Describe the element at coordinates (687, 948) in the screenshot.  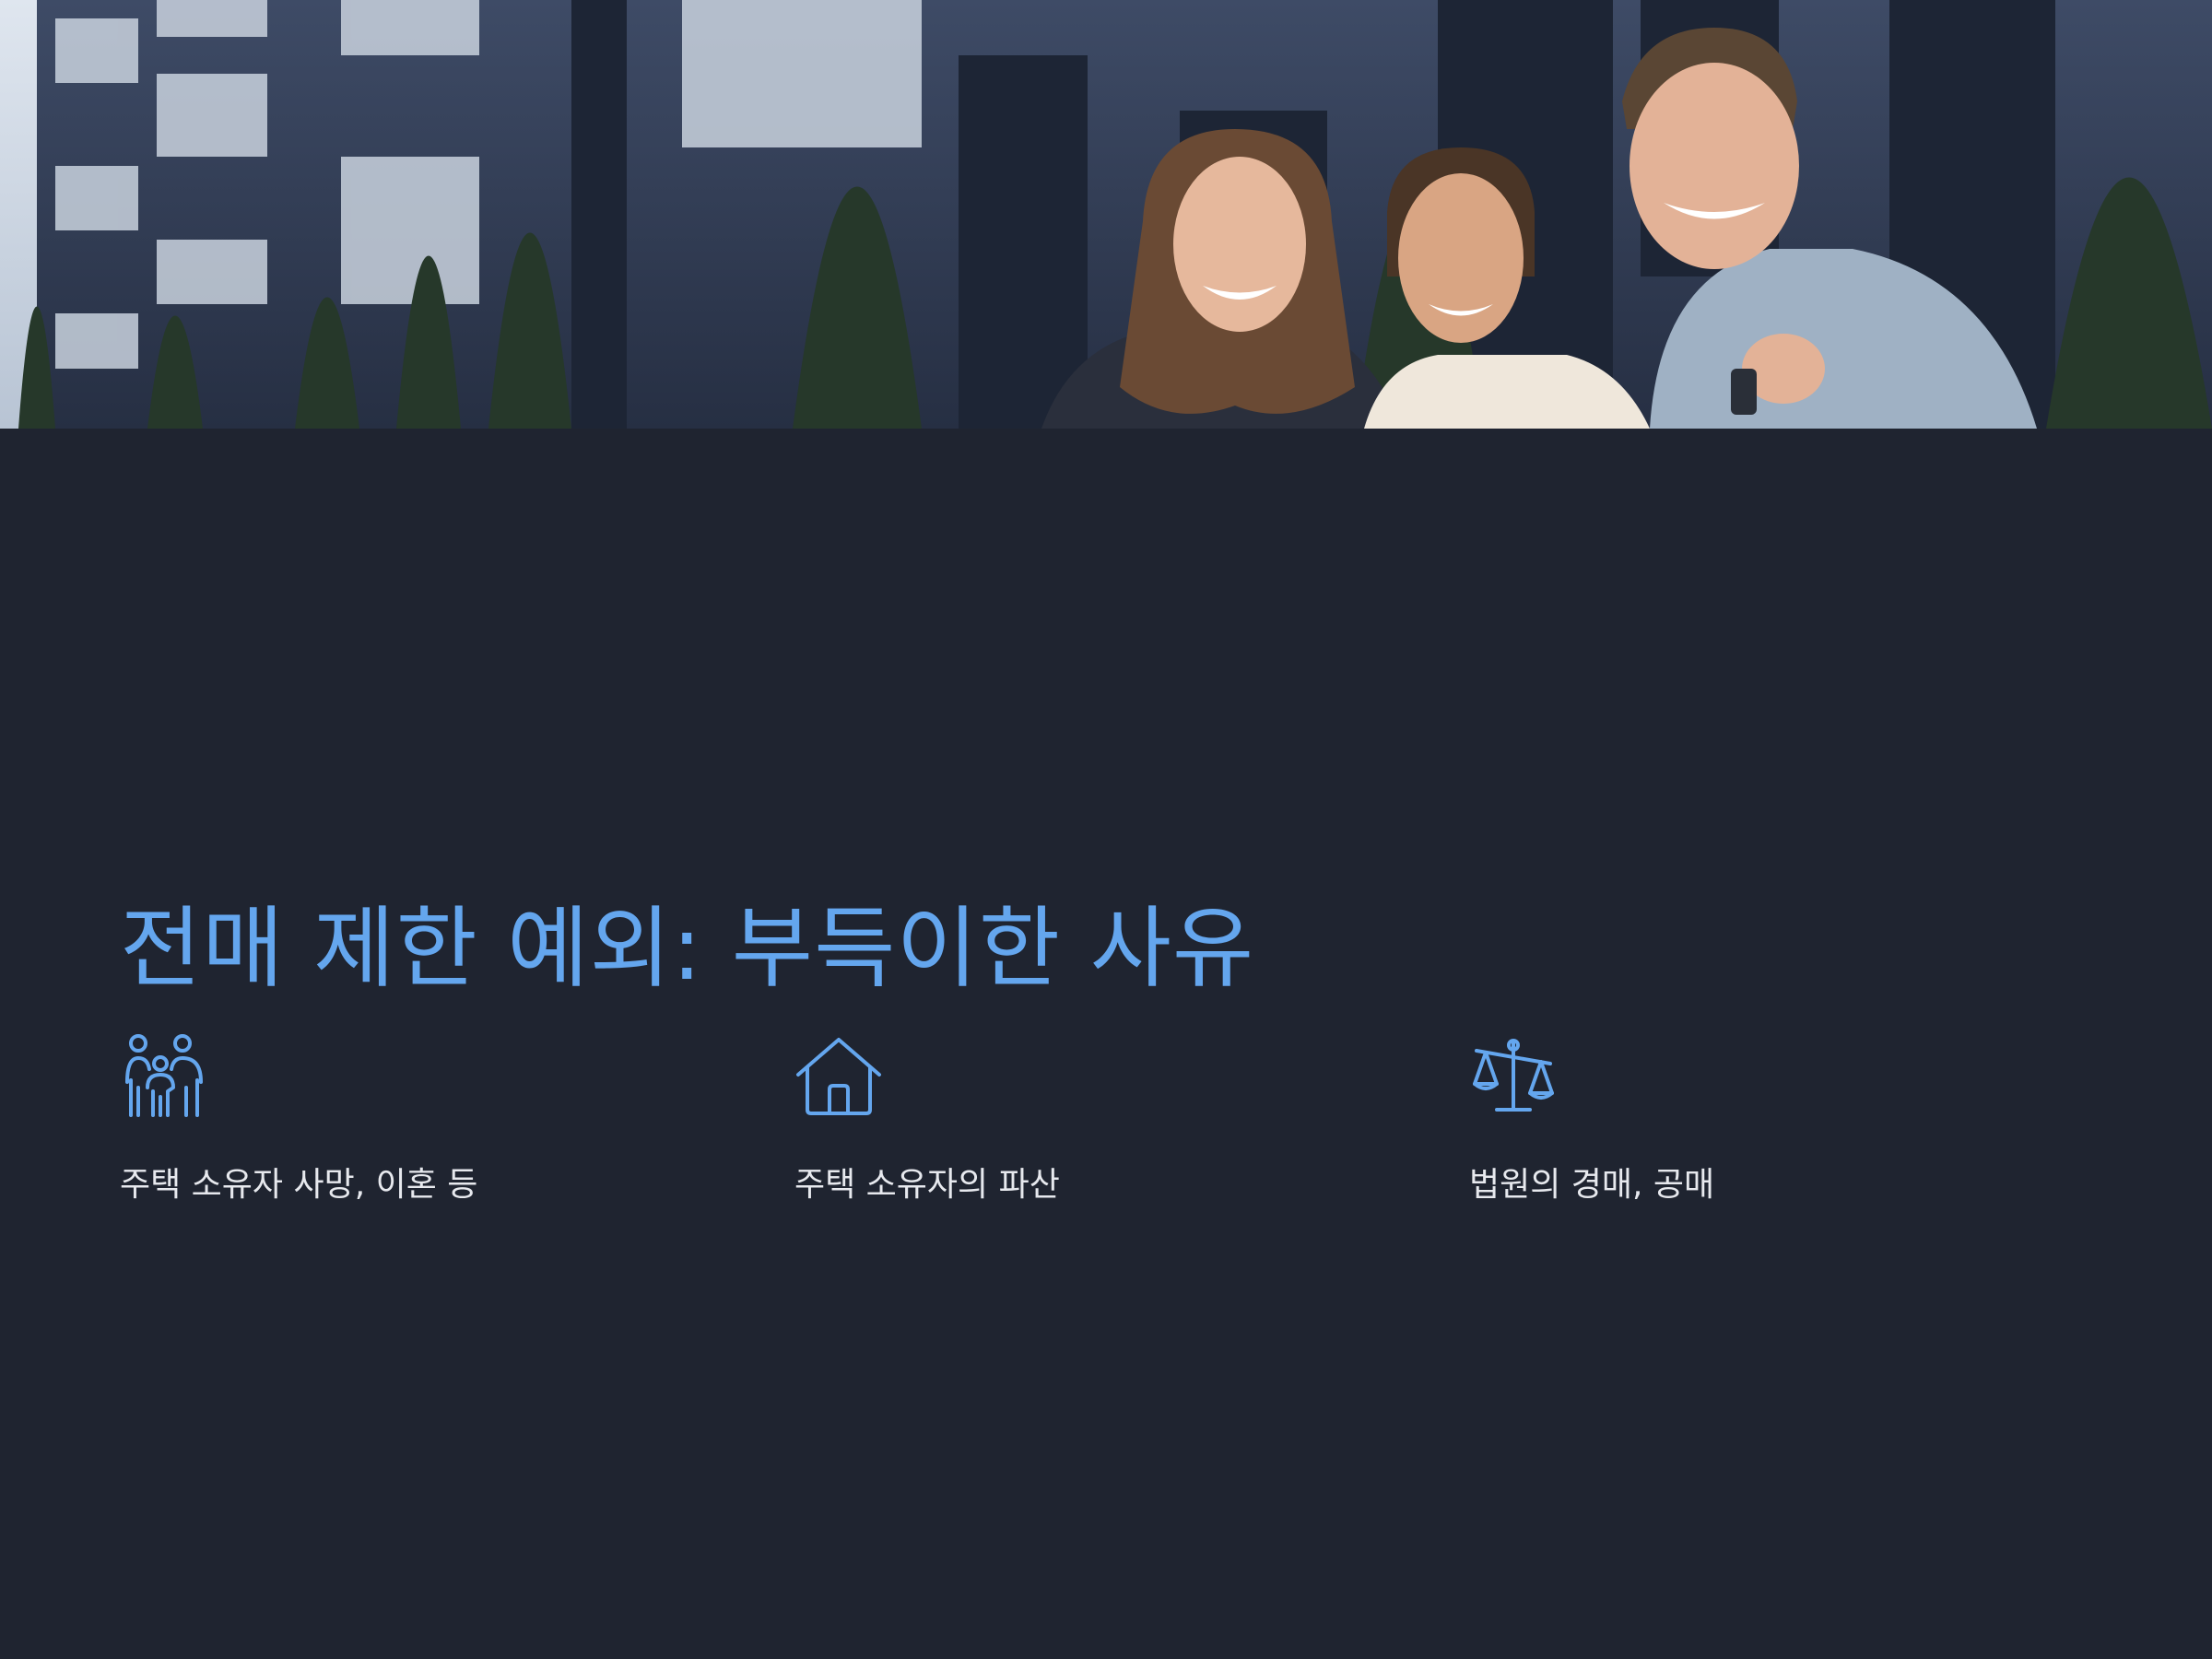
I see `page-title: 전매 제한 예외: 부득이한 사유` at that location.